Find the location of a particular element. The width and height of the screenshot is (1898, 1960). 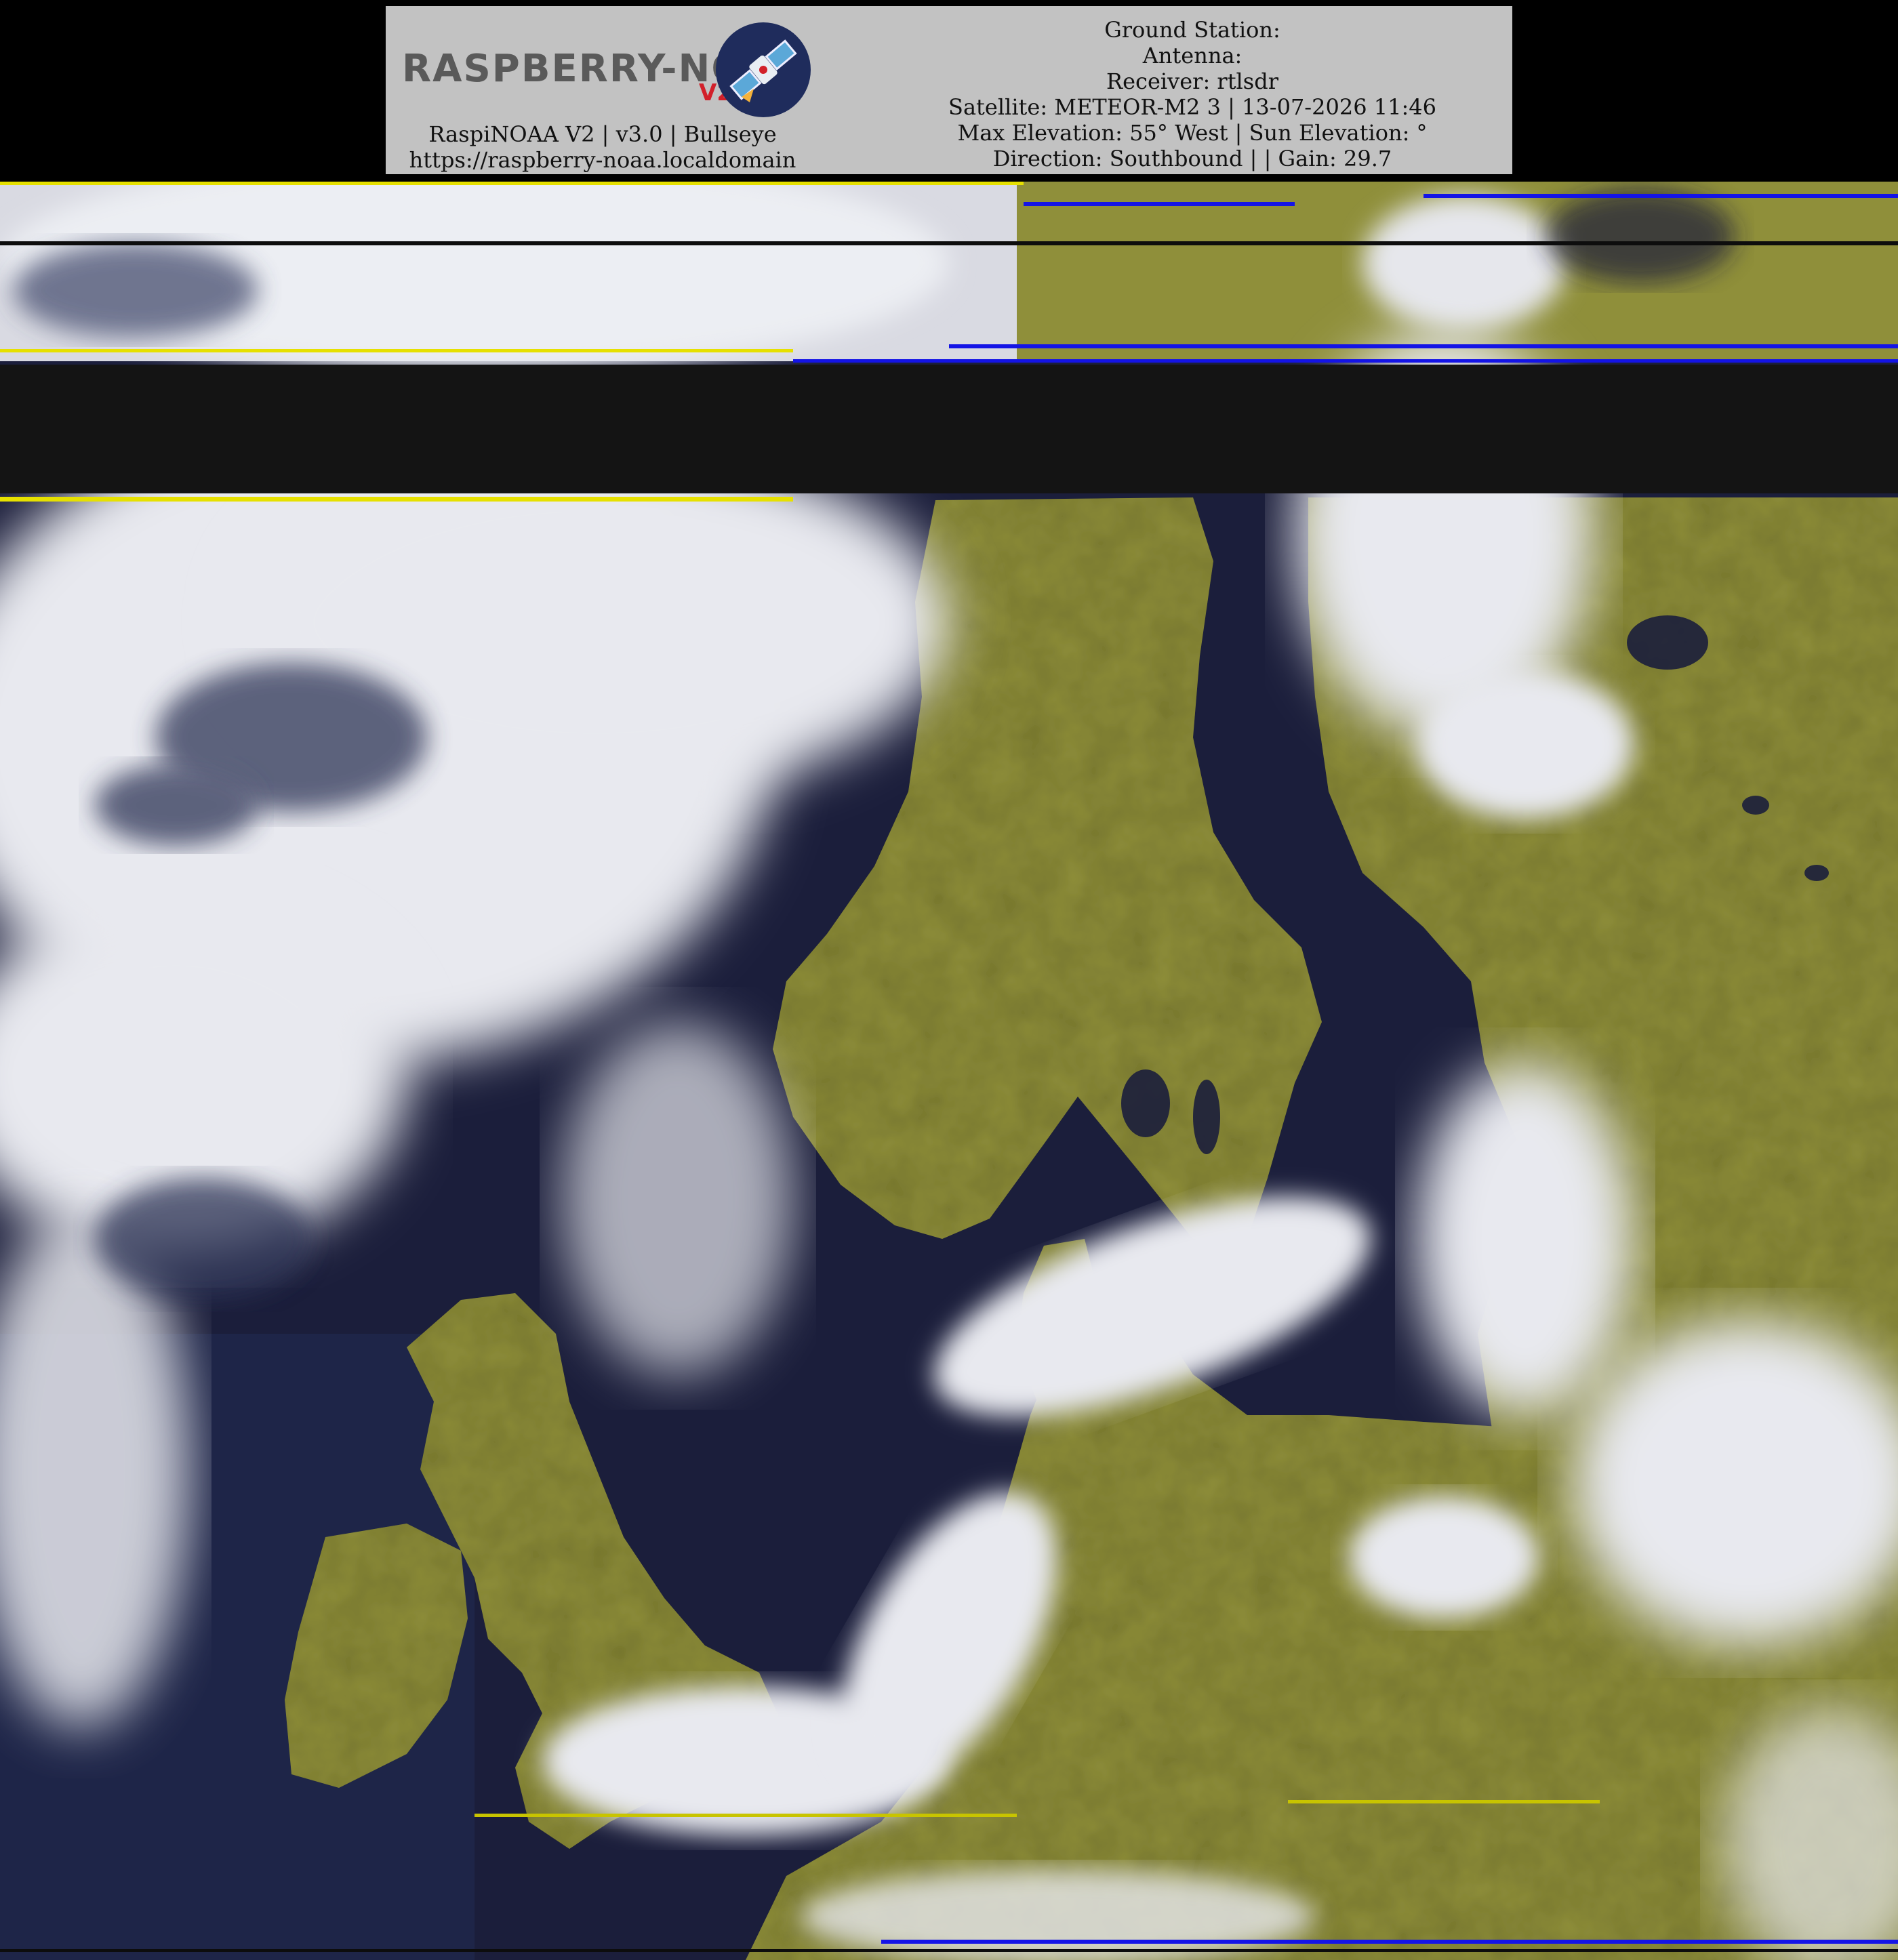

direction-gain-line: Direction: Southbound | | Gain: 29.7 is located at coordinates (1192, 158).